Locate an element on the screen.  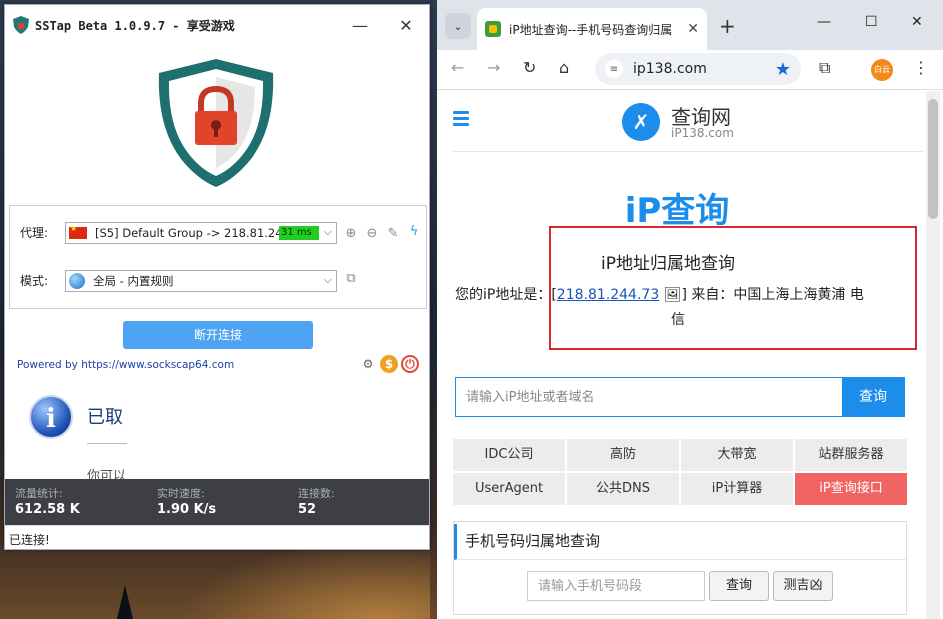
phone-query-button: 查询 is located at coordinates (739, 586).